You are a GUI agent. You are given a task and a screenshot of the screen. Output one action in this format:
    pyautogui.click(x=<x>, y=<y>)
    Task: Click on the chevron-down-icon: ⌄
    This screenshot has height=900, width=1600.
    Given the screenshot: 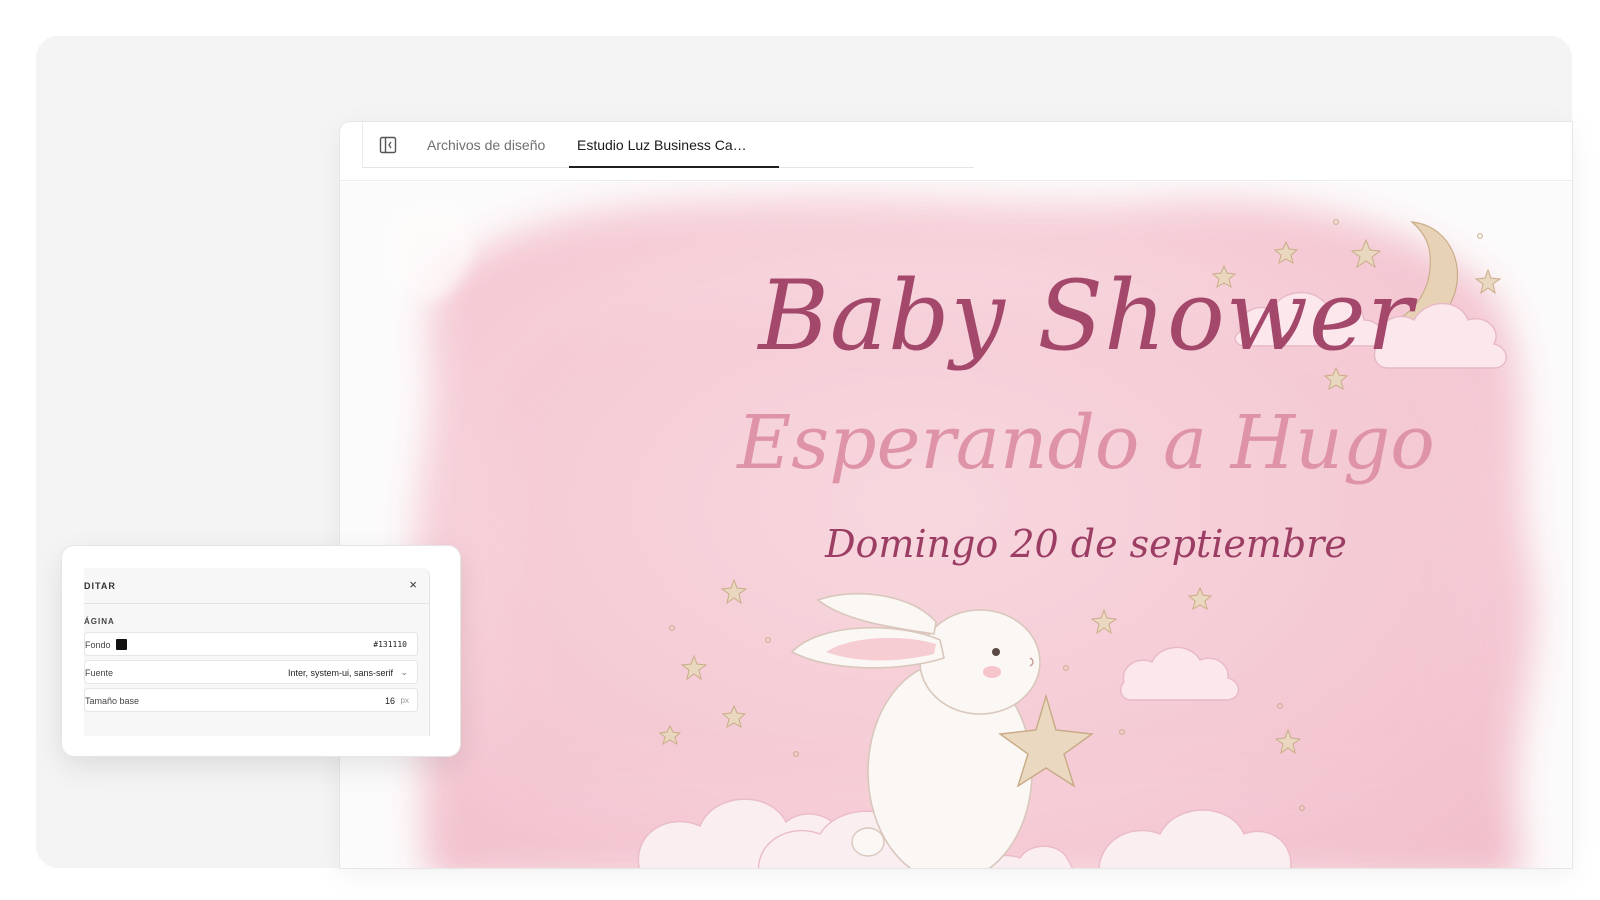 What is the action you would take?
    pyautogui.click(x=404, y=672)
    